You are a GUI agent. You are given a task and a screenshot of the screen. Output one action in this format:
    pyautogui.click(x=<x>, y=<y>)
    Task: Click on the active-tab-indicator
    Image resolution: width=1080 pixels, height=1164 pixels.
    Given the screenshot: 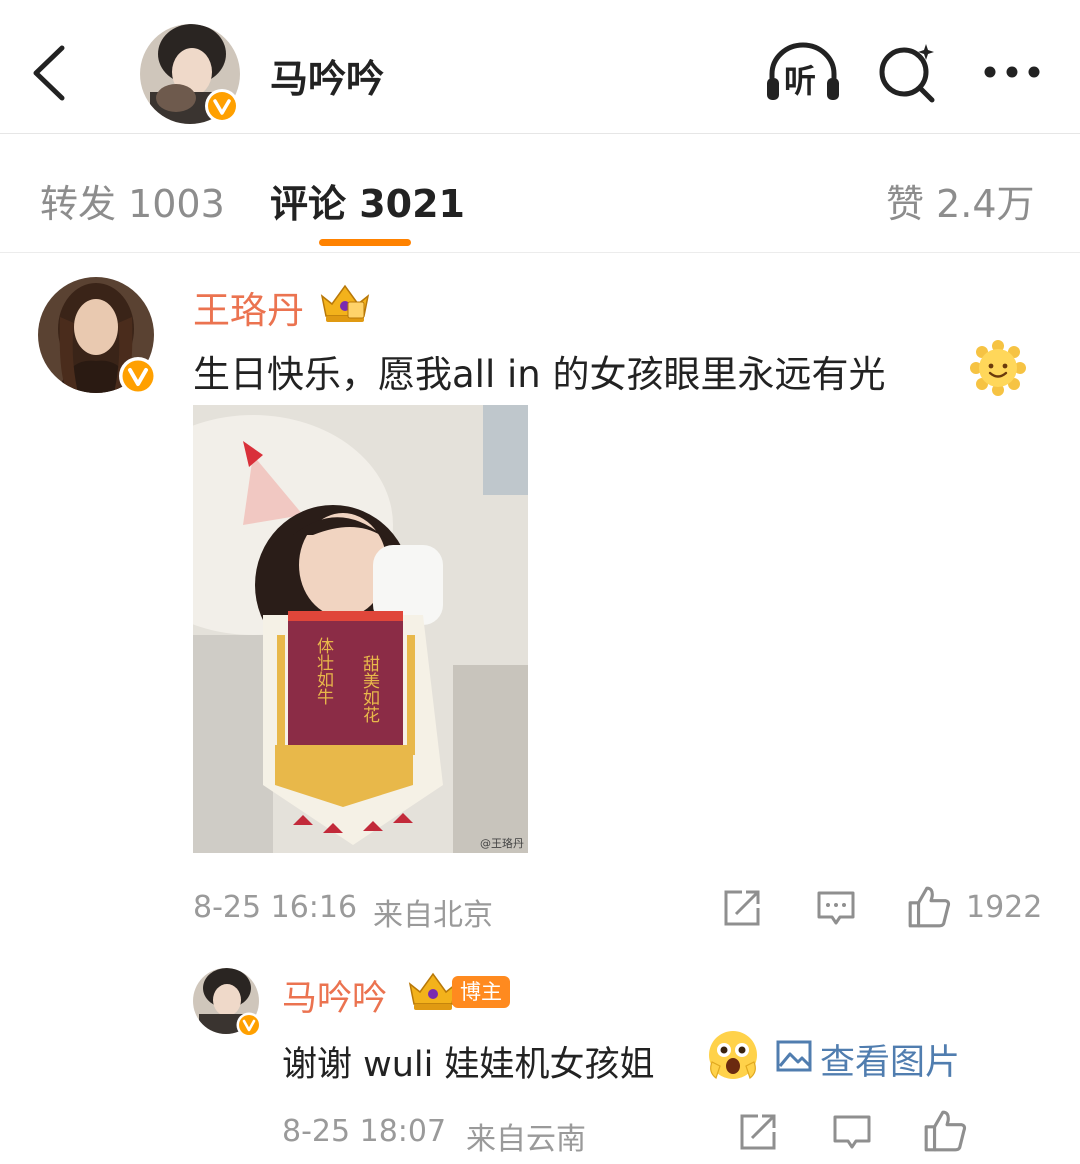 What is the action you would take?
    pyautogui.click(x=365, y=242)
    